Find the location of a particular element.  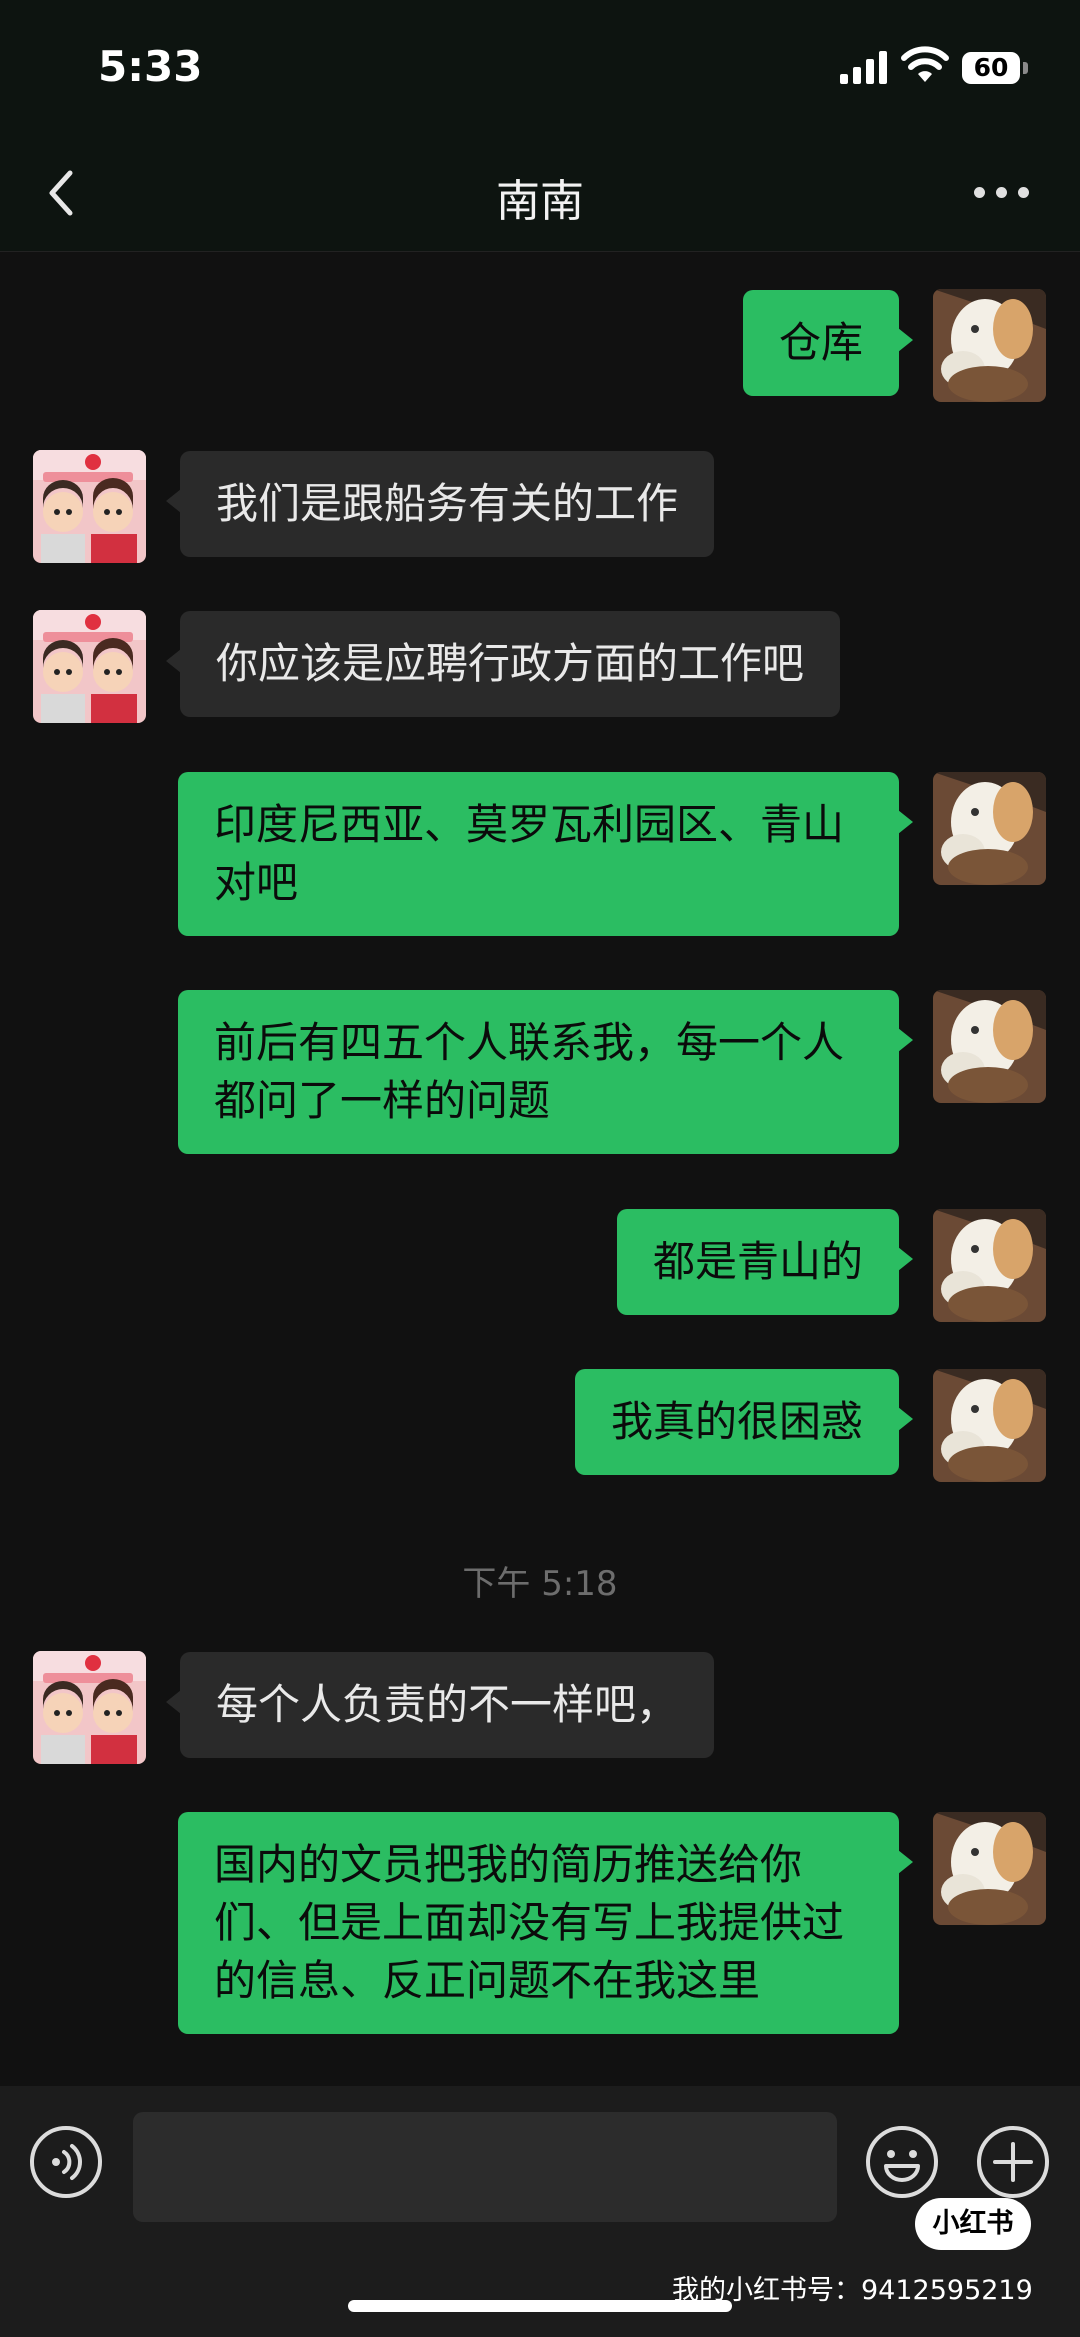

message-timestamp: 下午 5:18 is located at coordinates (540, 1584).